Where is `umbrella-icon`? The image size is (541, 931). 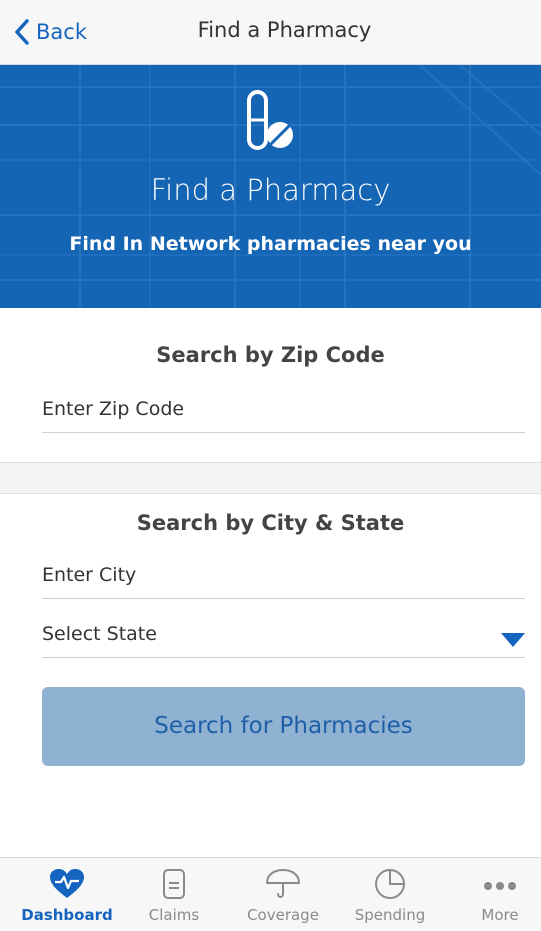
umbrella-icon is located at coordinates (283, 883).